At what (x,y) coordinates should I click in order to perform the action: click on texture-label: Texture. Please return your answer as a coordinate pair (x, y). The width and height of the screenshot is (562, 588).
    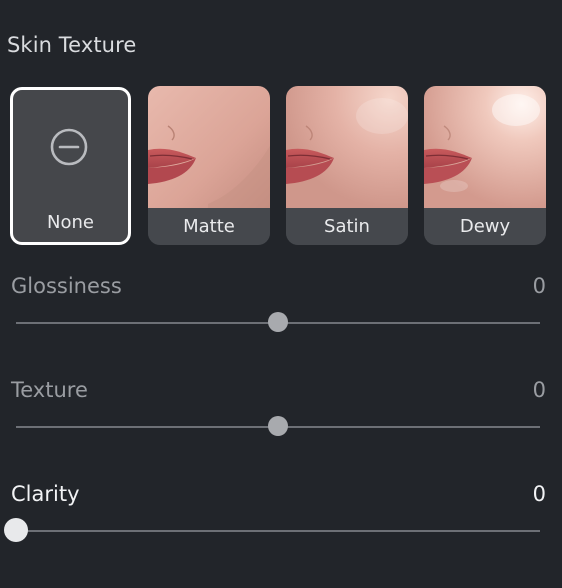
    Looking at the image, I should click on (49, 390).